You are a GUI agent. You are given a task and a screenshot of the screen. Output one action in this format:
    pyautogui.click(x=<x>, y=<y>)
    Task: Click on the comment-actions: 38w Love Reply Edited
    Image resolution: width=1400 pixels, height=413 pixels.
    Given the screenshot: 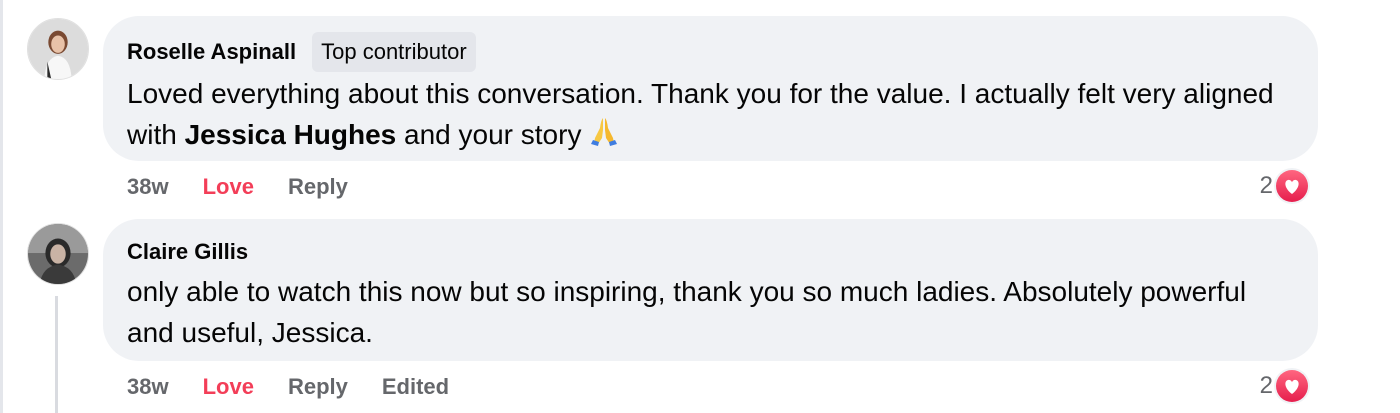 What is the action you would take?
    pyautogui.click(x=305, y=387)
    